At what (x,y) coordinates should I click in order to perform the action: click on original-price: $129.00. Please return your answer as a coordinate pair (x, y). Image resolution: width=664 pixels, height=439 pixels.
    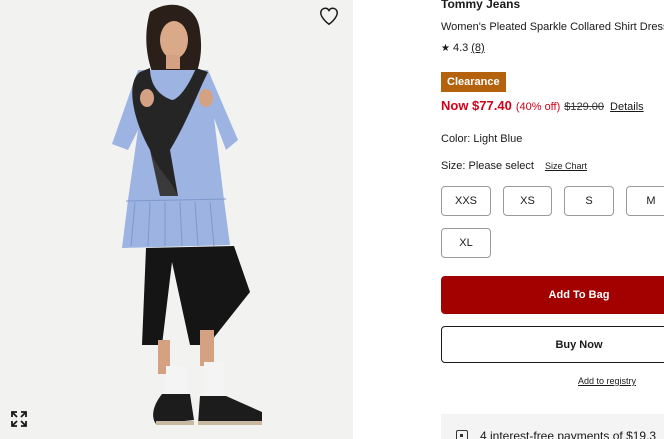
    Looking at the image, I should click on (584, 107).